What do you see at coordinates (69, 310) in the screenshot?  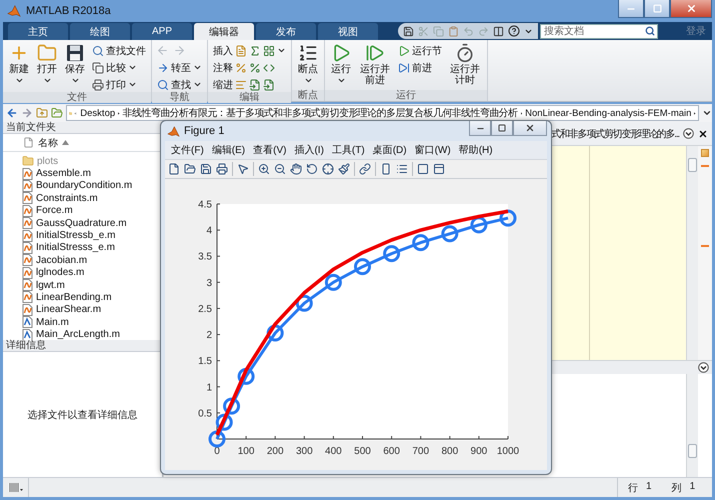 I see `file-name: LinearShear.m` at bounding box center [69, 310].